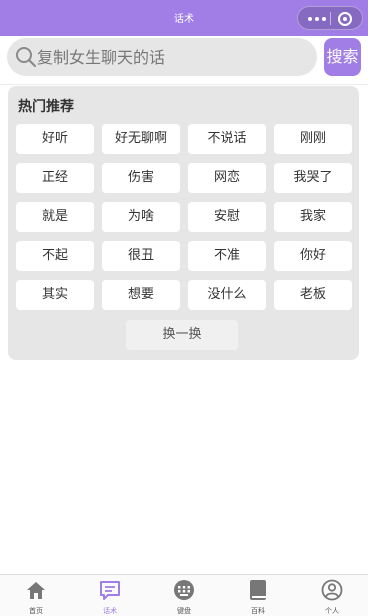 The width and height of the screenshot is (368, 616). Describe the element at coordinates (110, 611) in the screenshot. I see `tab-label: 话术` at that location.